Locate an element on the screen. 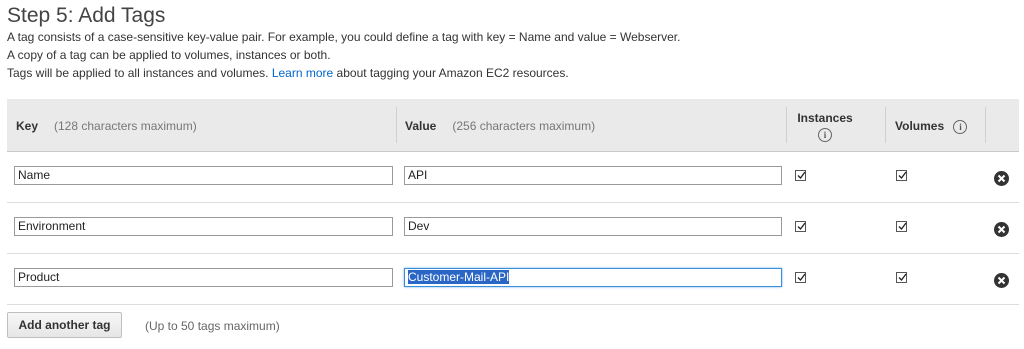 This screenshot has width=1024, height=349. table-row: Product Customer-Mail-API is located at coordinates (513, 279).